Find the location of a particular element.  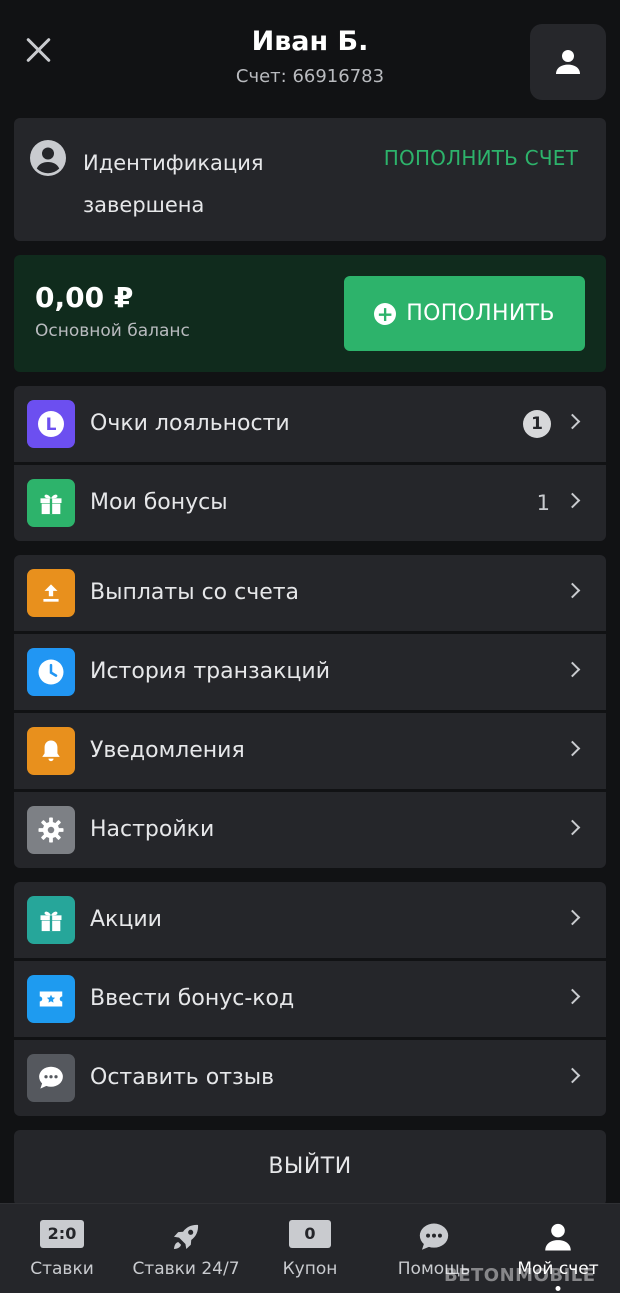

topup-button: + ПОПОЛНИТЬ is located at coordinates (464, 313).